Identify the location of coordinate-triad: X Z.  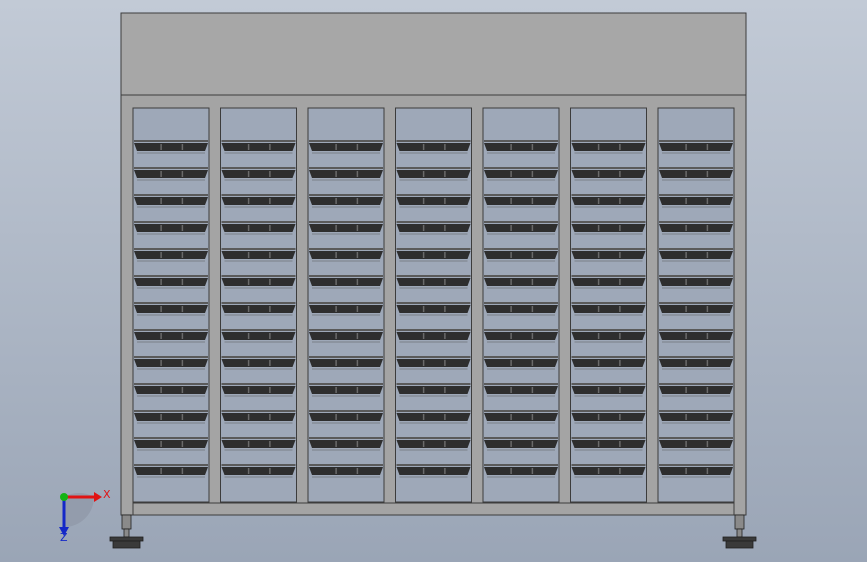
(85, 516).